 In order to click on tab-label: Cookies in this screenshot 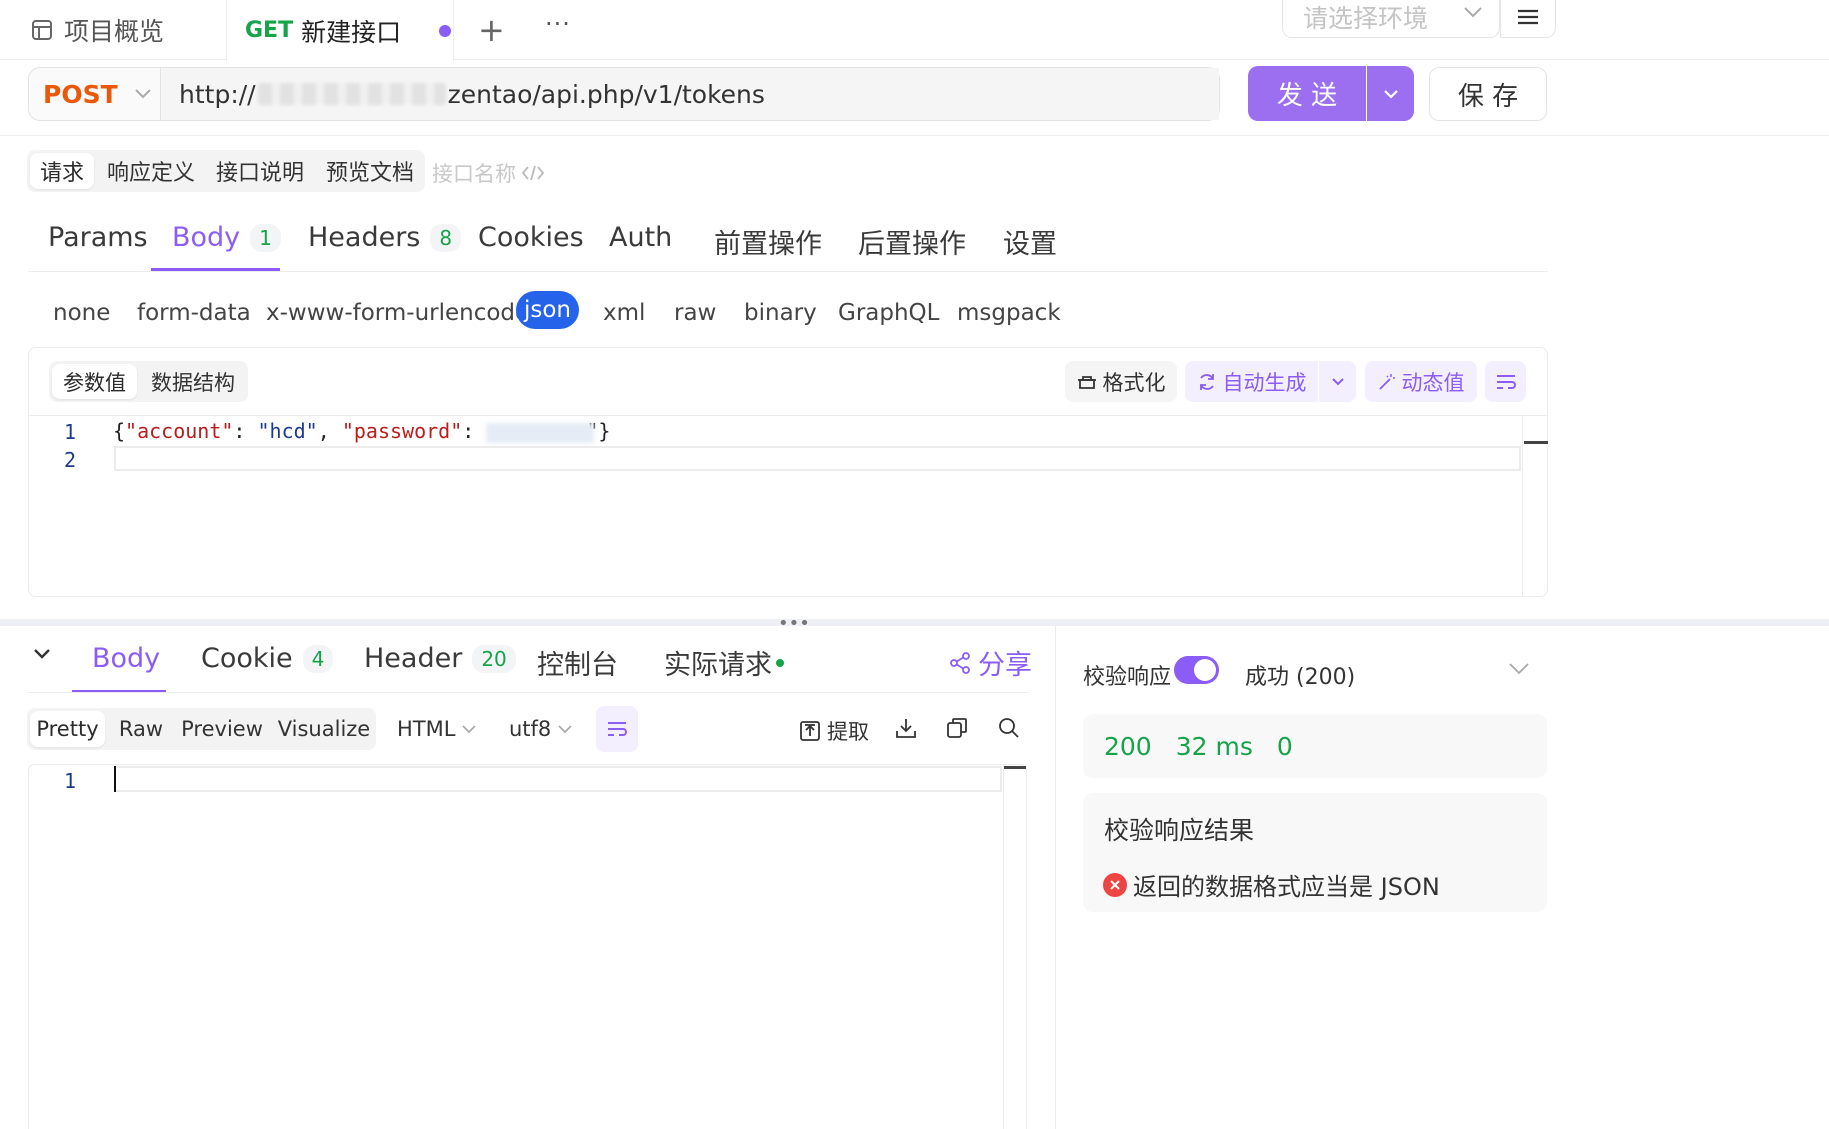, I will do `click(531, 237)`.